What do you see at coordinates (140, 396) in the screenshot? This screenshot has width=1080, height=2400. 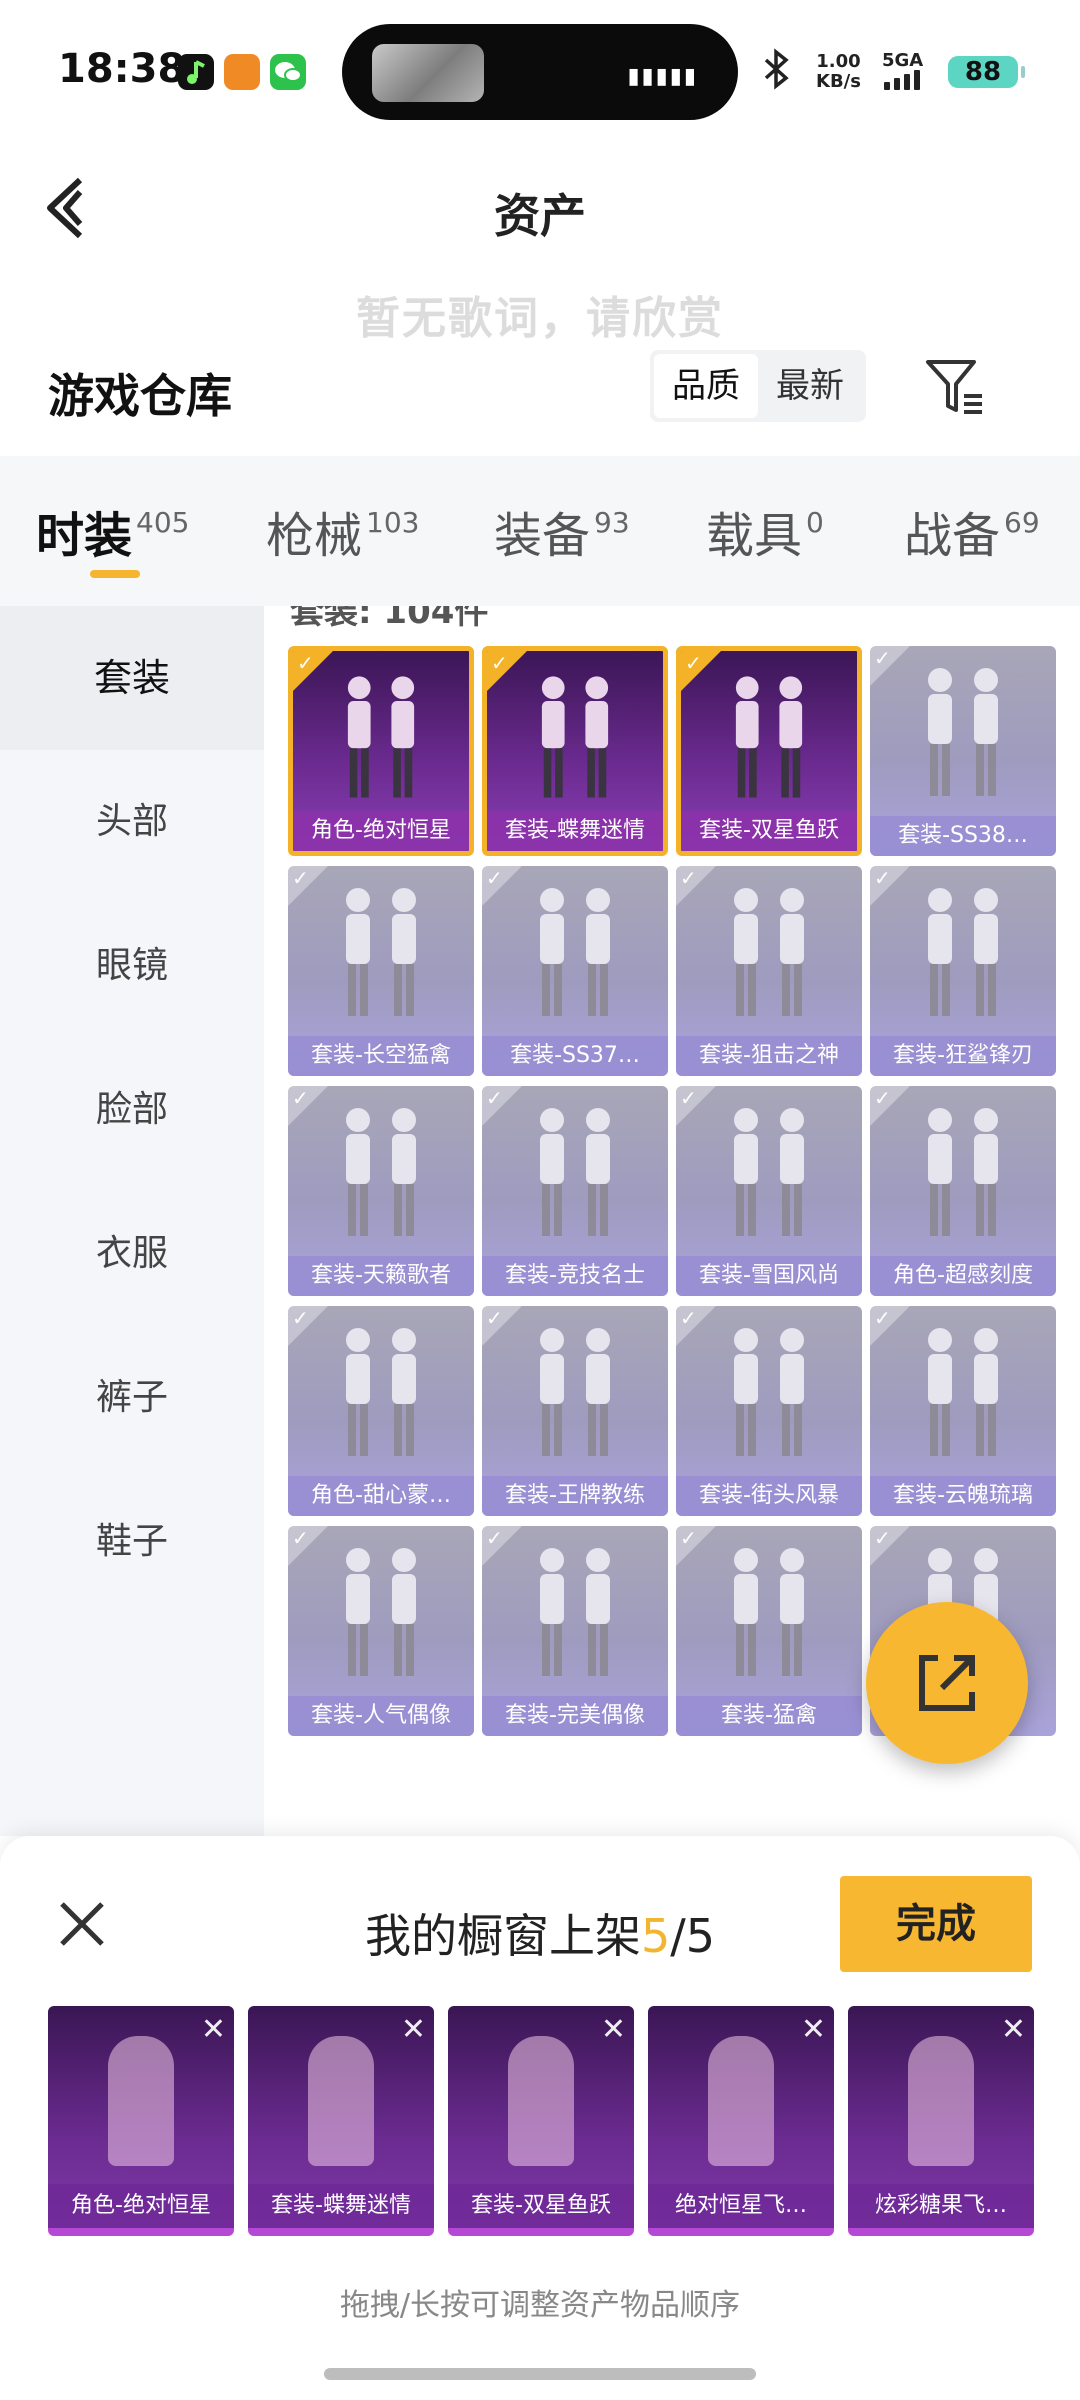 I see `warehouse-title: 游戏仓库` at bounding box center [140, 396].